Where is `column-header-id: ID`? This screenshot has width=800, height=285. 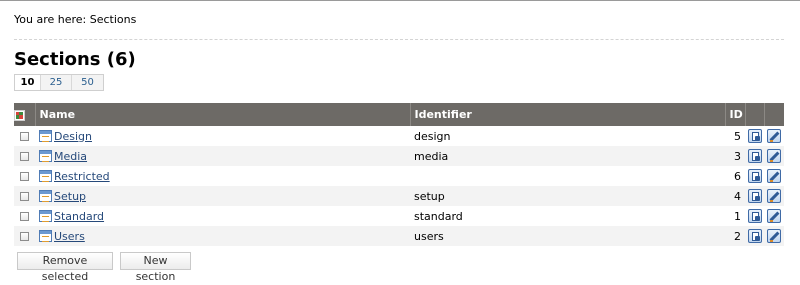 column-header-id: ID is located at coordinates (735, 114).